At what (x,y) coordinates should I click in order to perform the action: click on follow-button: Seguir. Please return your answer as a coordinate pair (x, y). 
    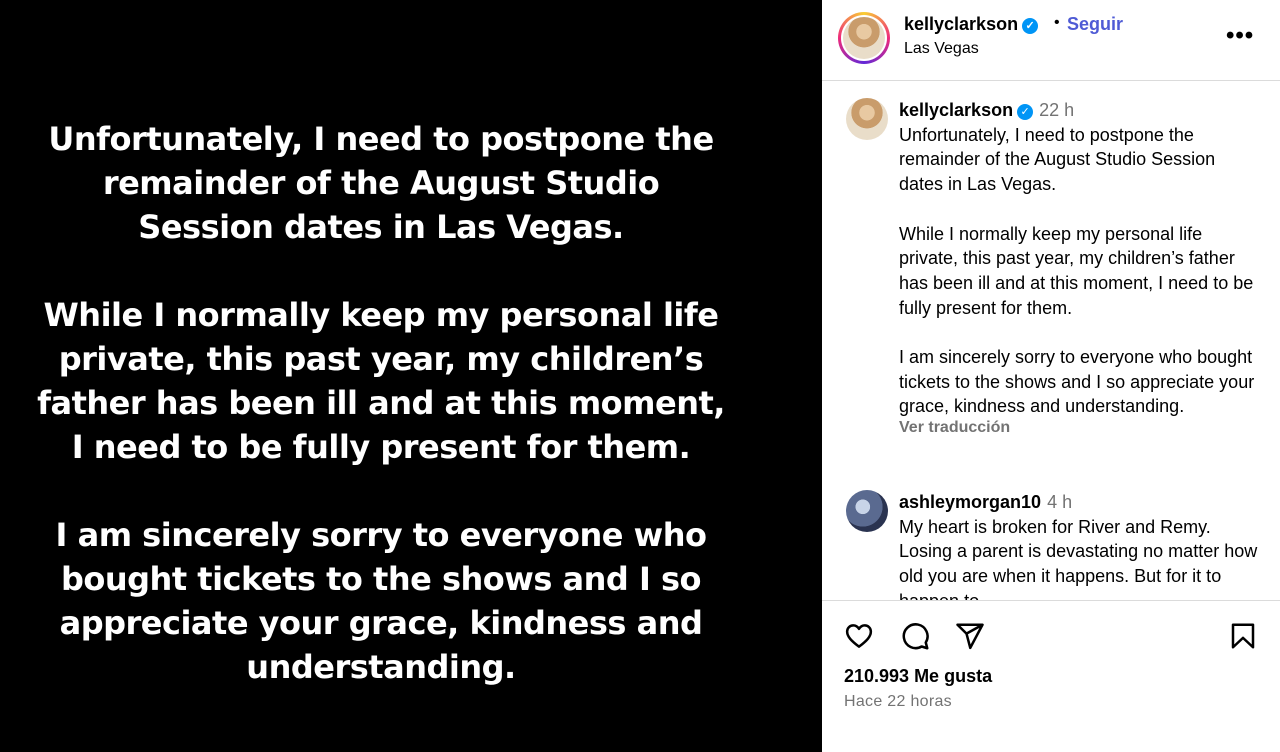
    Looking at the image, I should click on (1095, 24).